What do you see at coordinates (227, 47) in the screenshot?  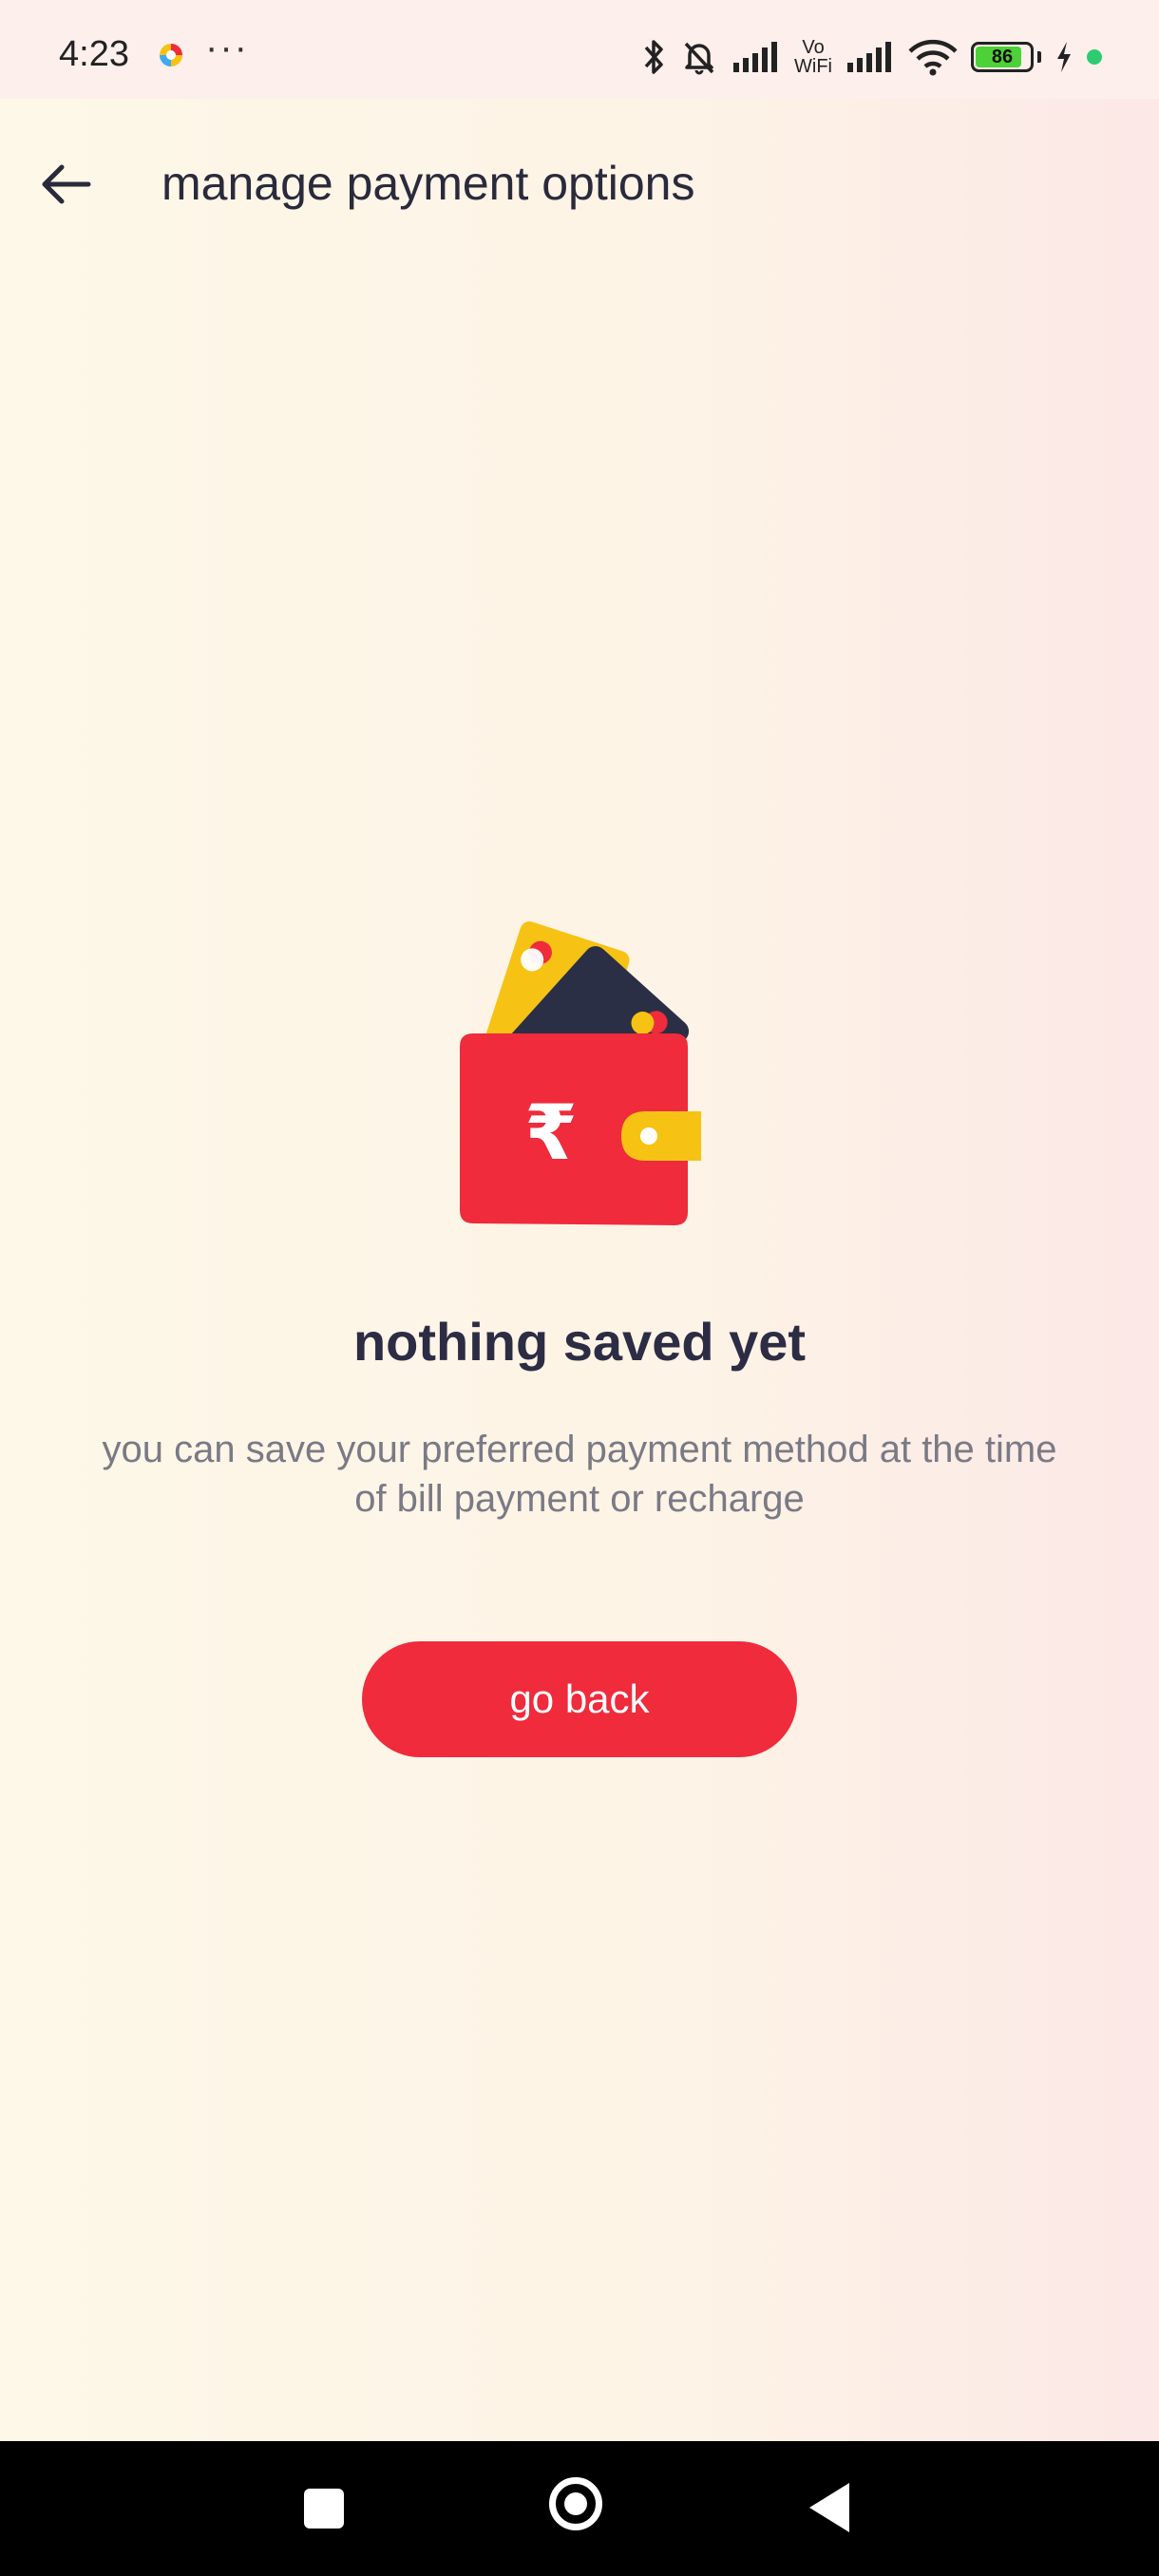 I see `more-notifications-icon: ···` at bounding box center [227, 47].